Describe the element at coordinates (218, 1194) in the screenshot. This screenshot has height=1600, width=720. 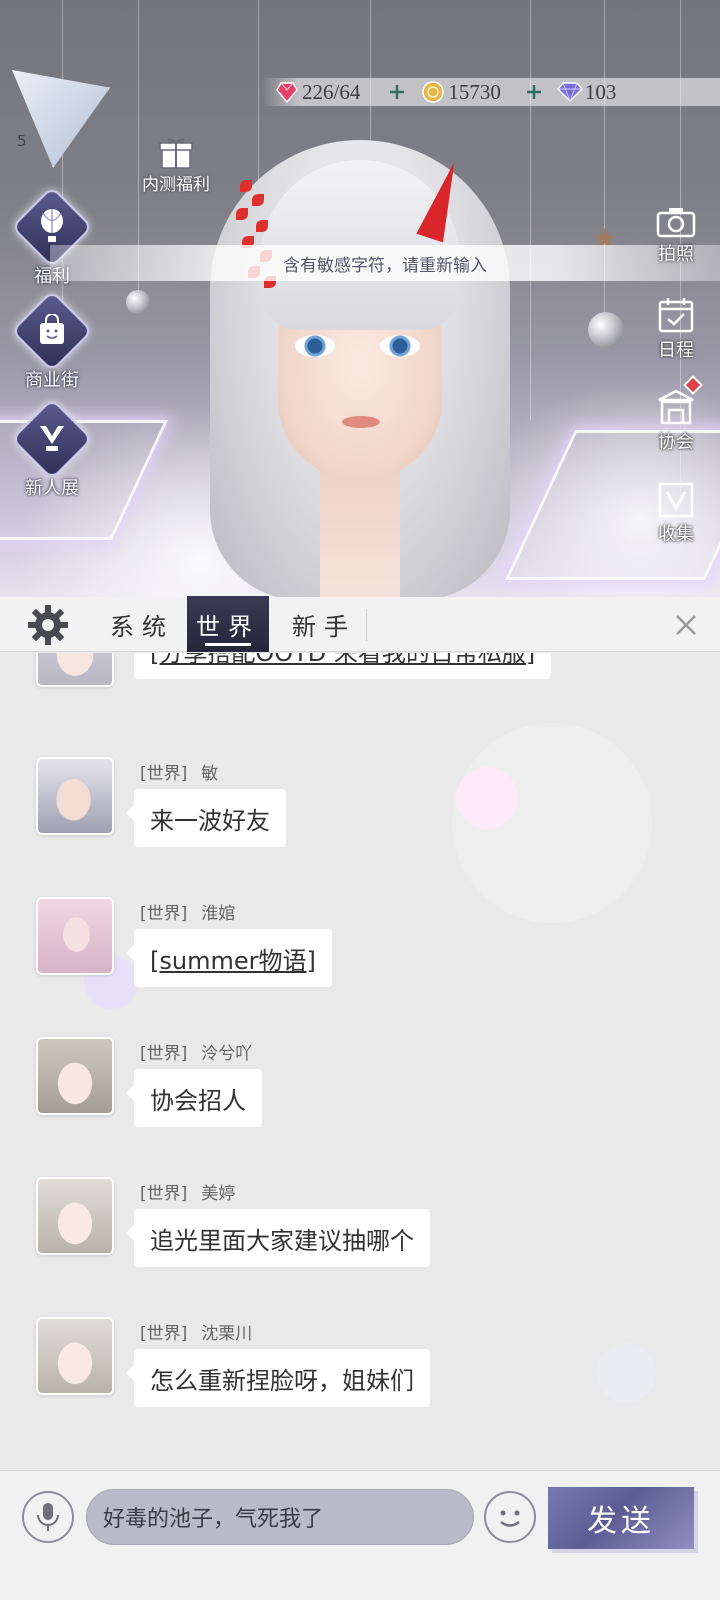
I see `sender-name: 美婷` at that location.